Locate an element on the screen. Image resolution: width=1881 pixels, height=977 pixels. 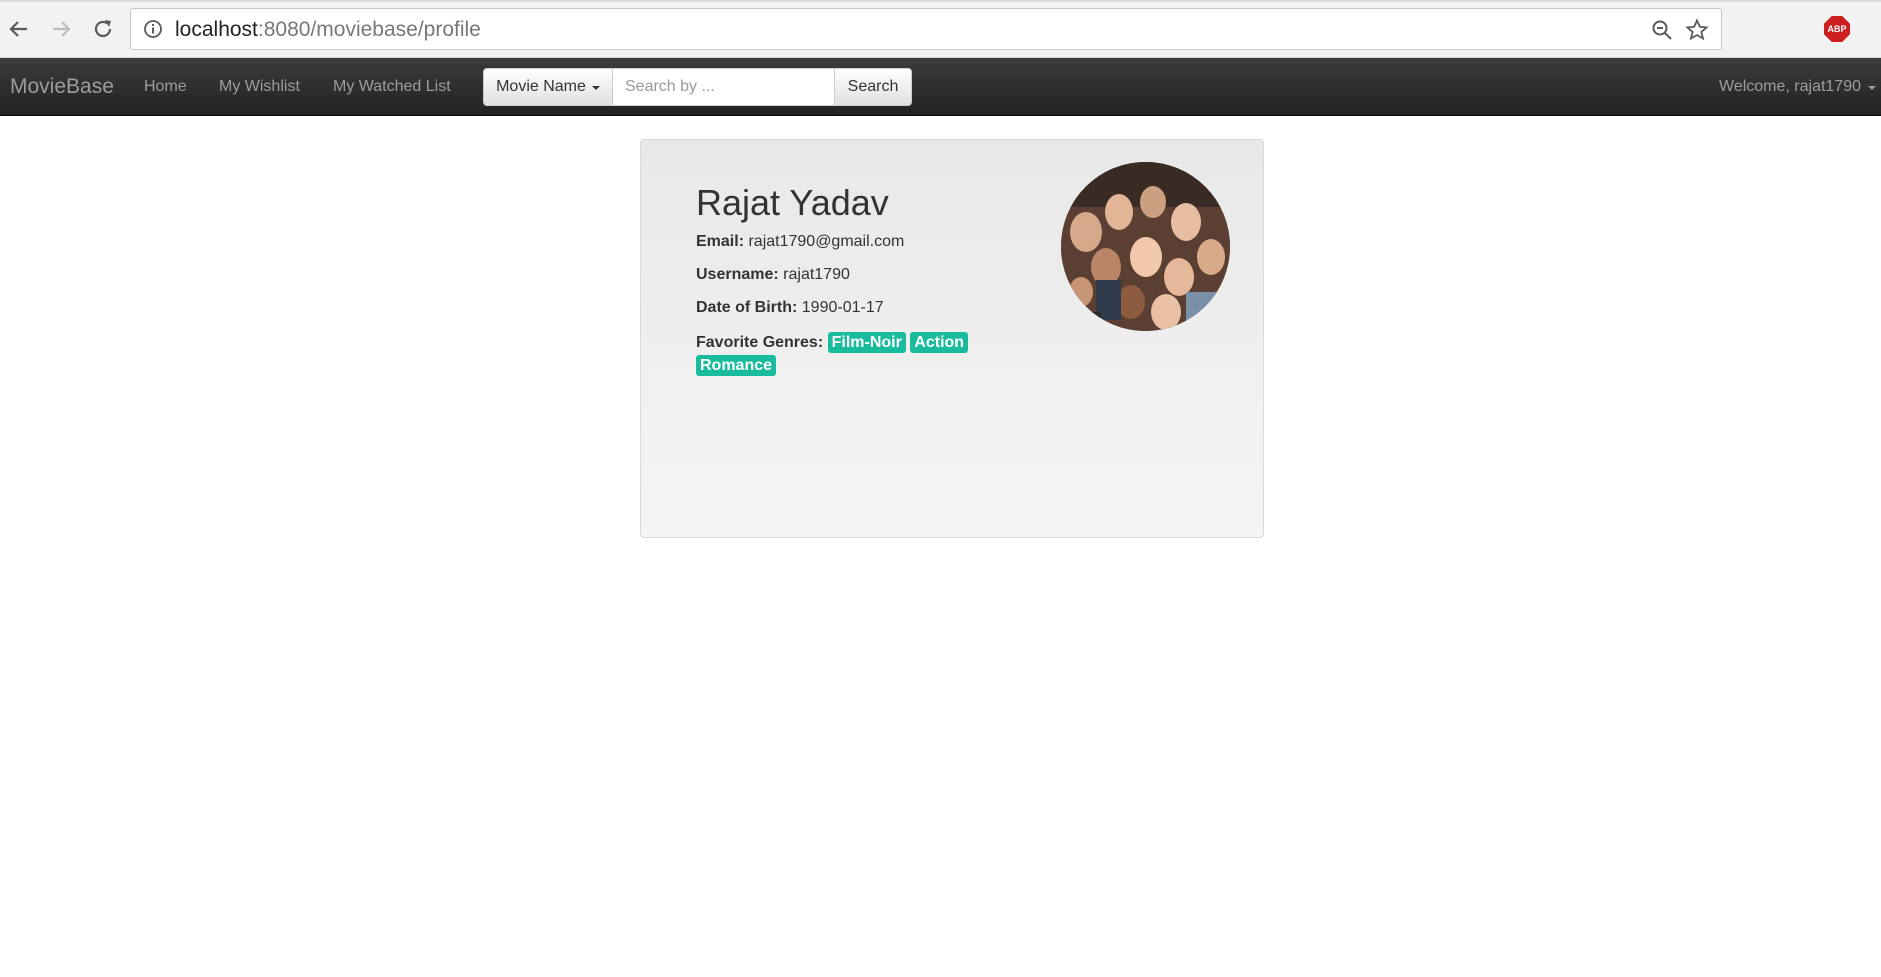
search-input is located at coordinates (723, 87).